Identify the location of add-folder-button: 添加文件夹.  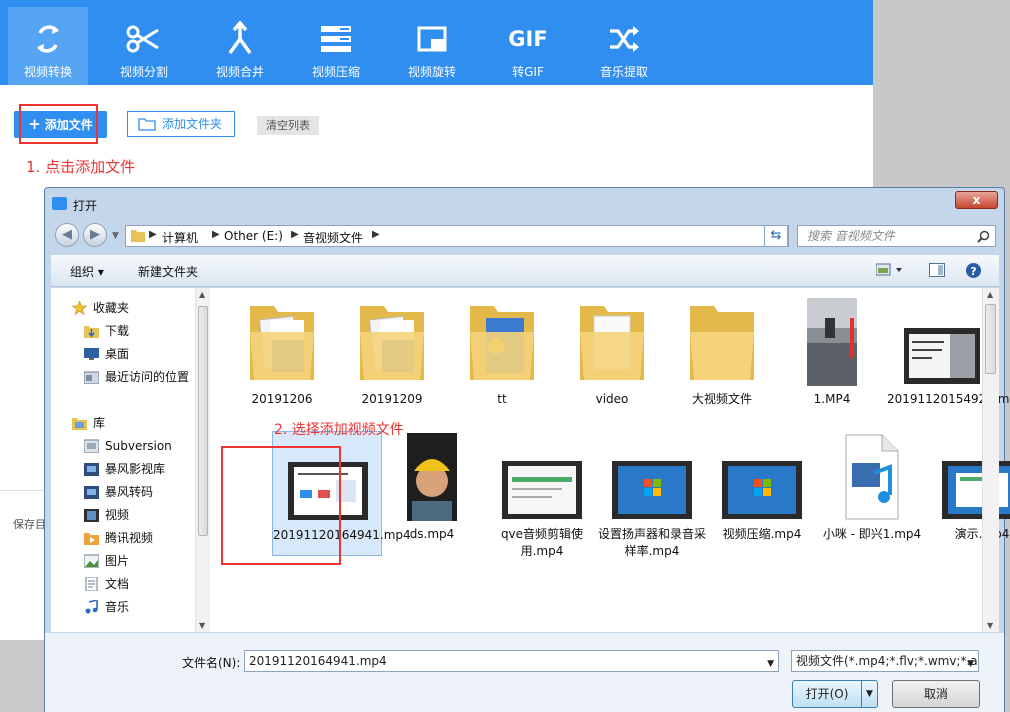
(181, 124).